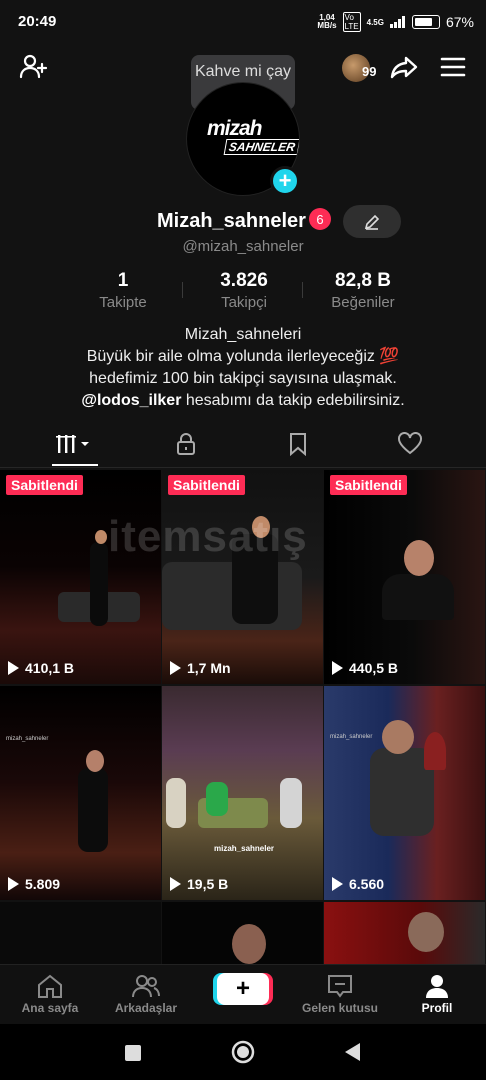 This screenshot has height=1080, width=486. Describe the element at coordinates (261, 147) in the screenshot. I see `avatar-logo-bottom: SAHNELER` at that location.